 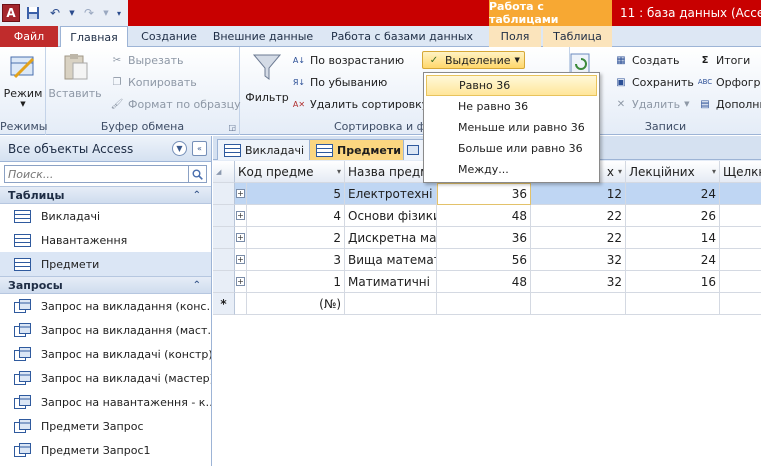 What do you see at coordinates (348, 60) in the screenshot?
I see `sort-ascending-button: A↓ По возрастанию` at bounding box center [348, 60].